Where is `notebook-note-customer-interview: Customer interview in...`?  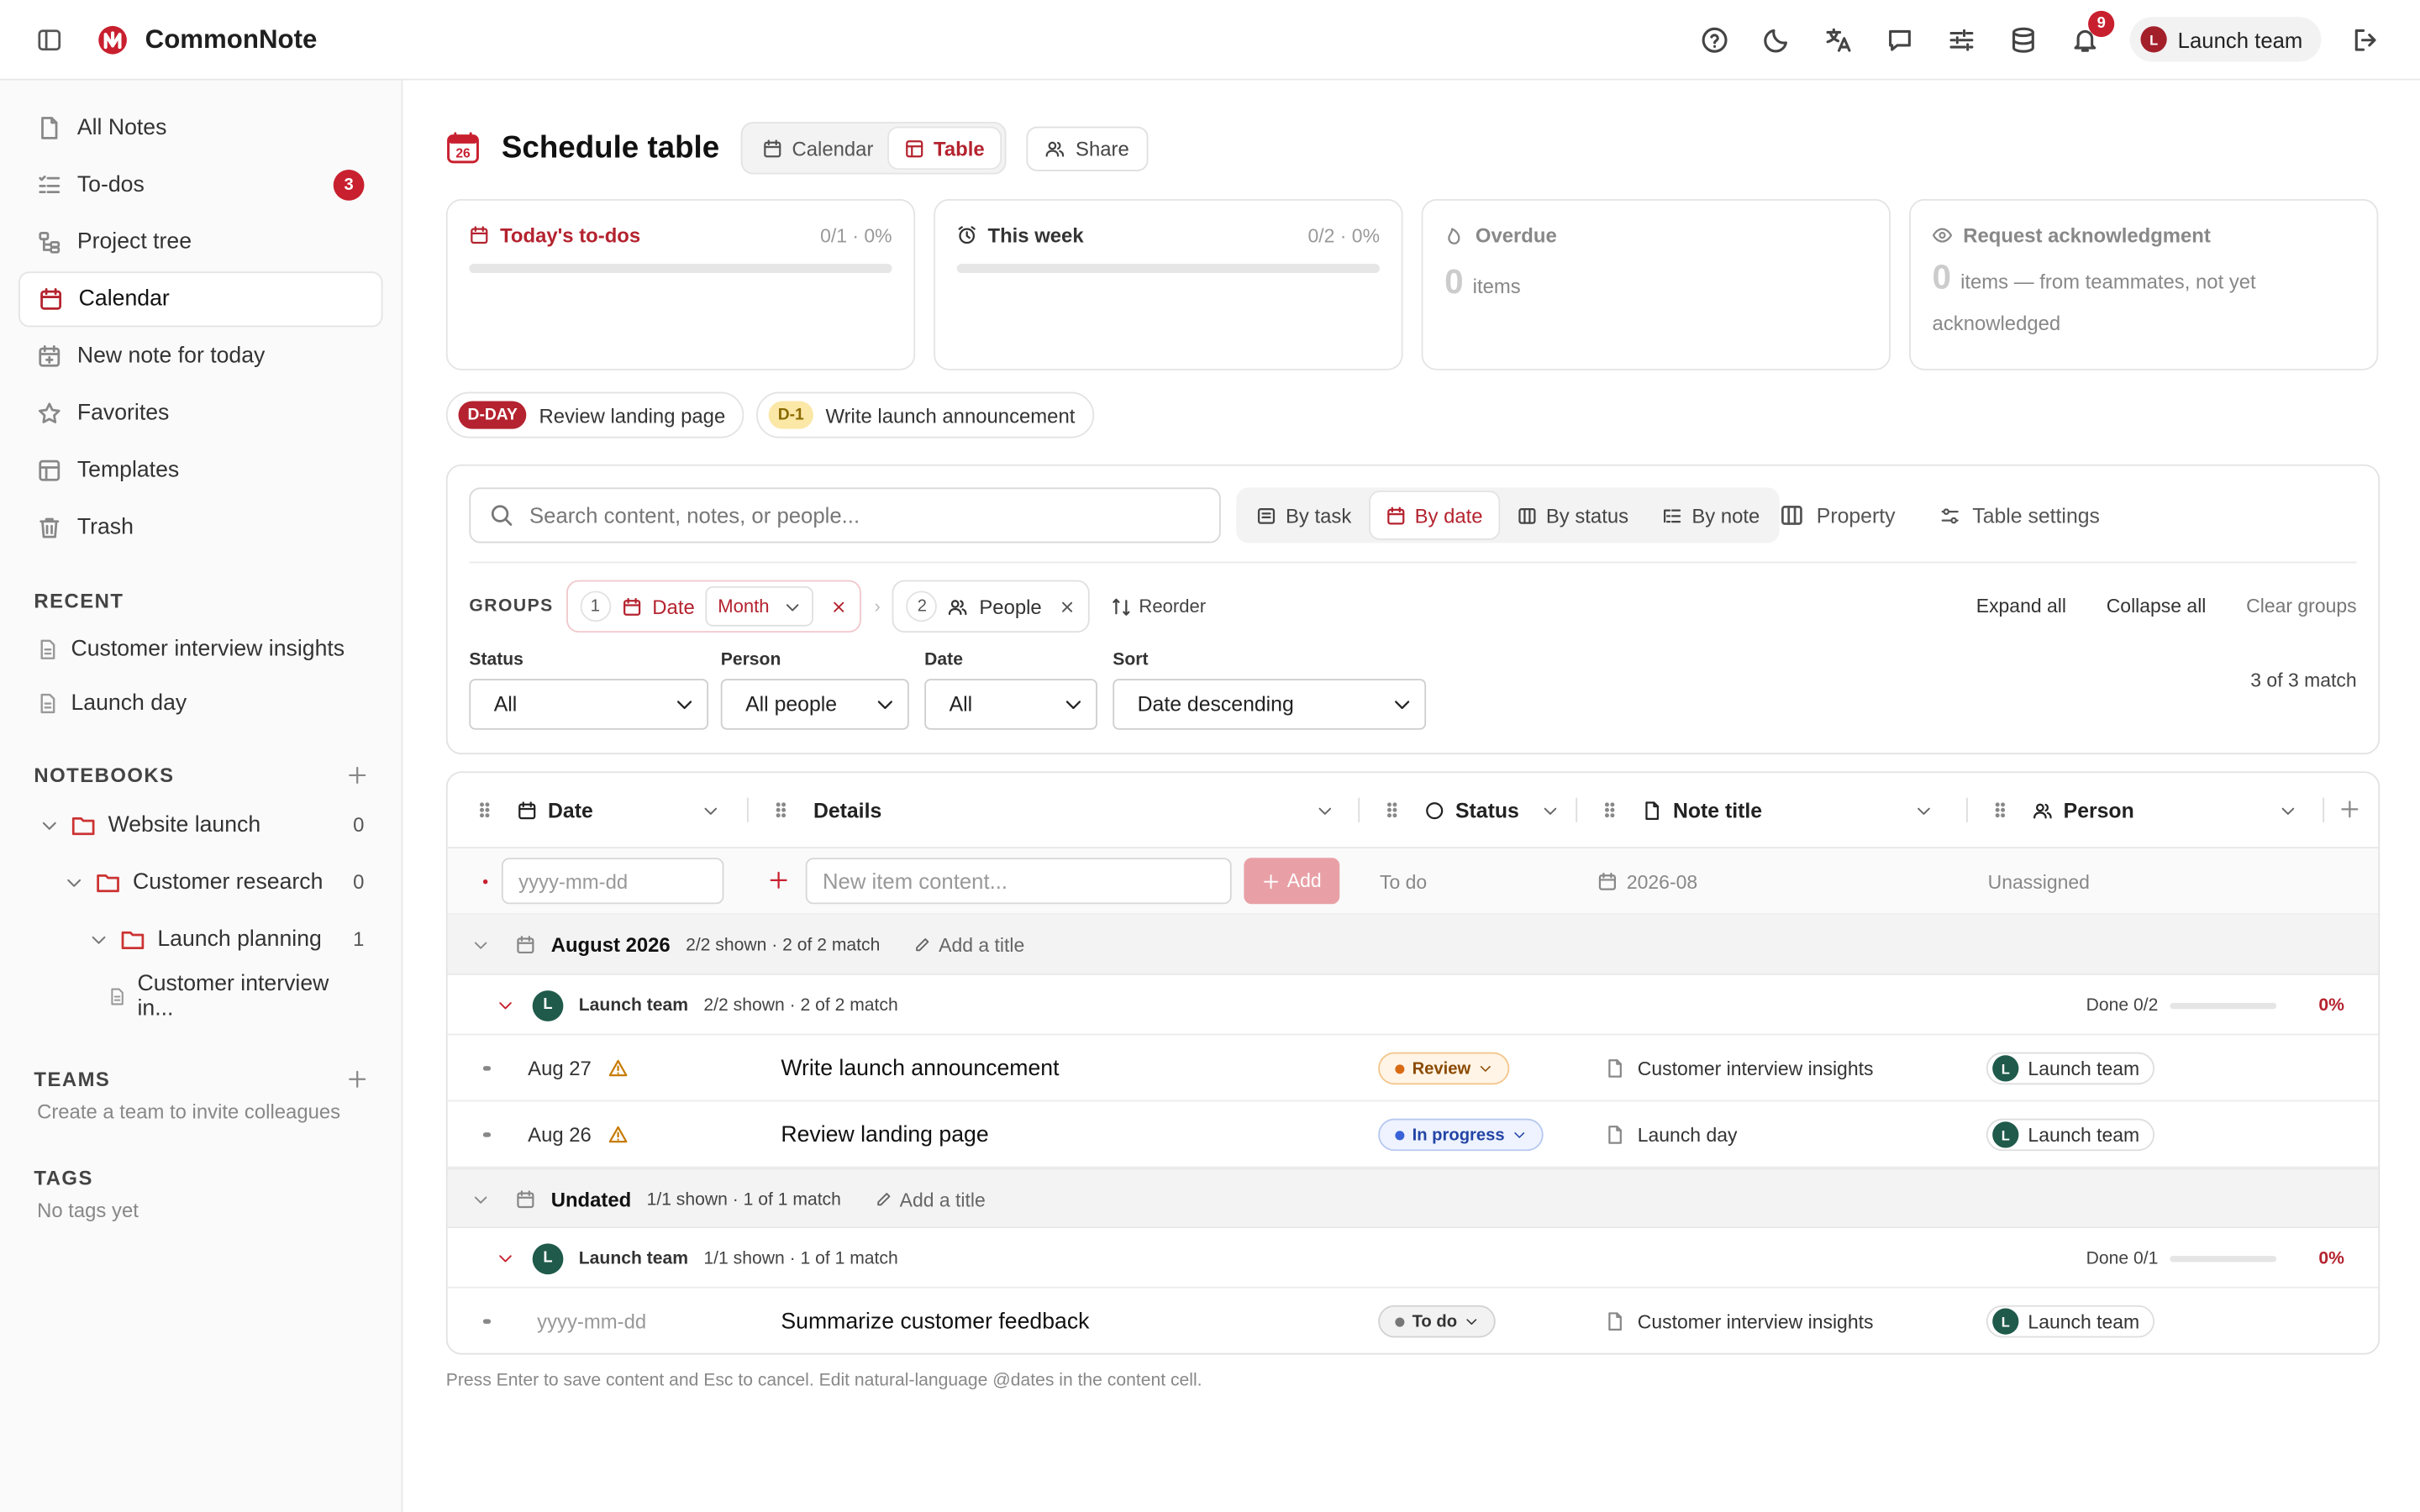
notebook-note-customer-interview: Customer interview in... is located at coordinates (200, 996).